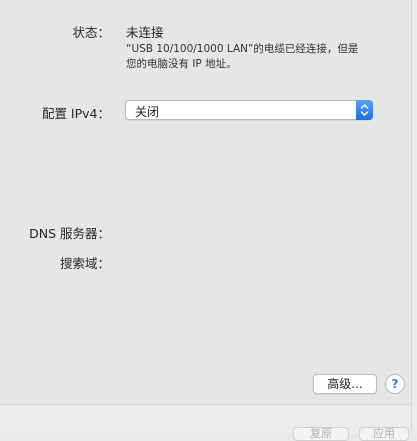 This screenshot has width=417, height=441. What do you see at coordinates (69, 233) in the screenshot?
I see `dns-servers-label: DNS 服务器：` at bounding box center [69, 233].